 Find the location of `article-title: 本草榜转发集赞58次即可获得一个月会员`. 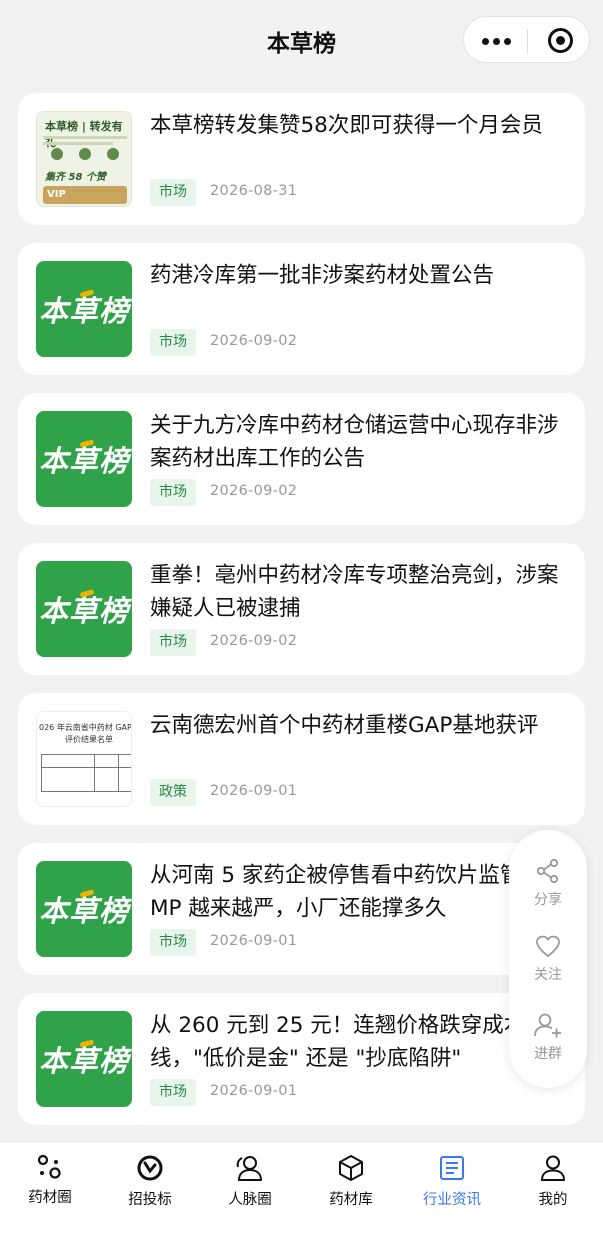

article-title: 本草榜转发集赞58次即可获得一个月会员 is located at coordinates (360, 125).